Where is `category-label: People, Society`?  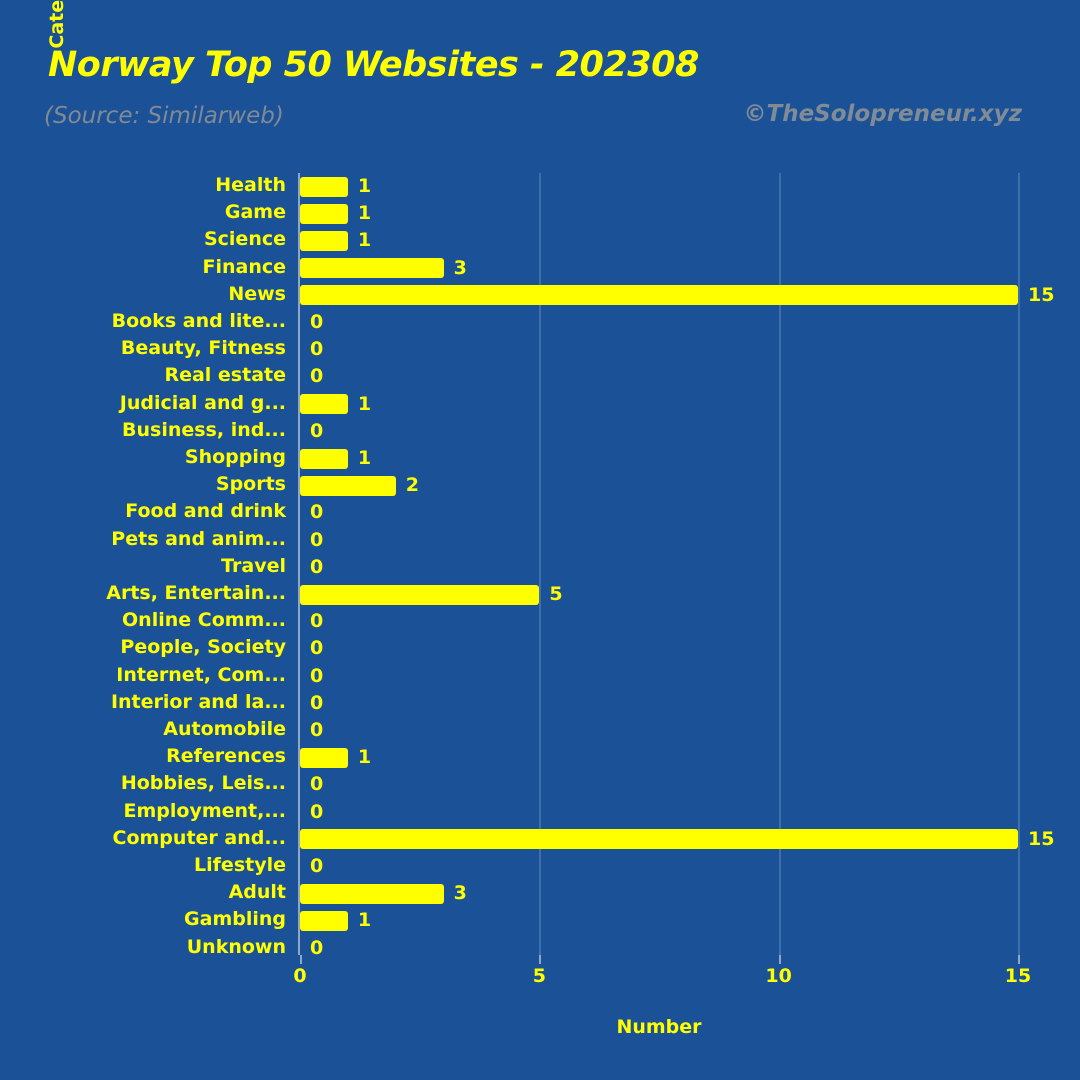
category-label: People, Society is located at coordinates (203, 647).